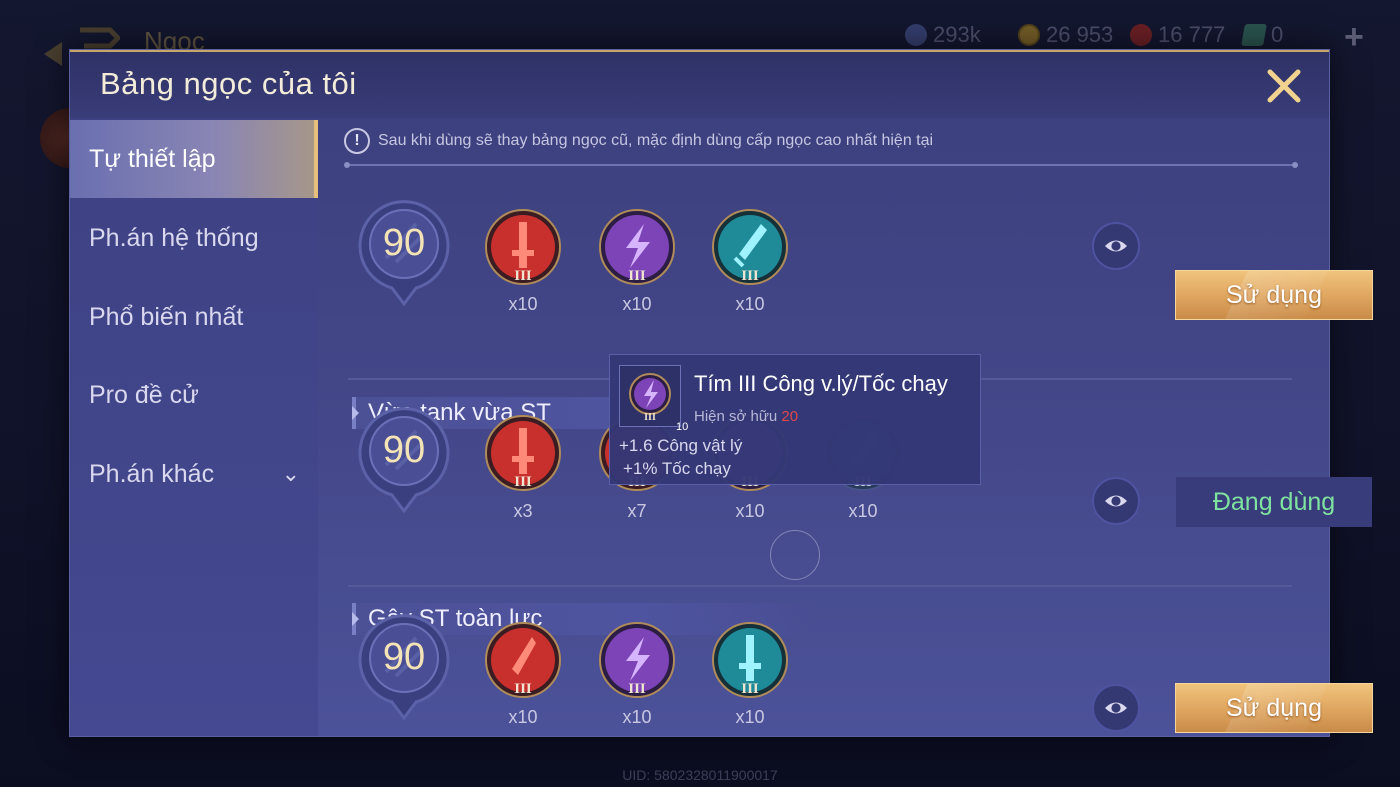 This screenshot has height=787, width=1400. I want to click on exclamation-icon: !, so click(357, 141).